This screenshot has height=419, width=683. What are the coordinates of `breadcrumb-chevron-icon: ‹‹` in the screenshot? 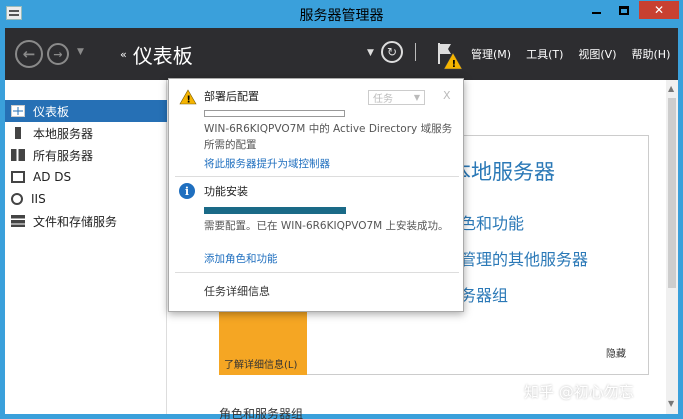 It's located at (123, 54).